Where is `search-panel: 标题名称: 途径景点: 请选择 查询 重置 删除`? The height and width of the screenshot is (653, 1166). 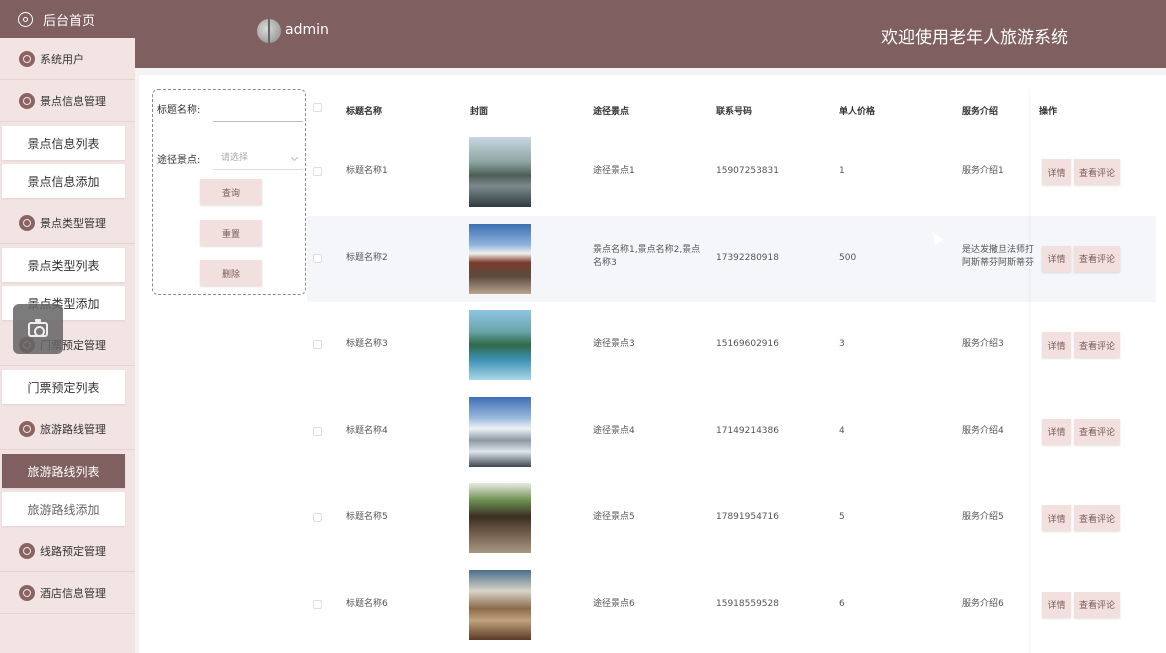 search-panel: 标题名称: 途径景点: 请选择 查询 重置 删除 is located at coordinates (229, 192).